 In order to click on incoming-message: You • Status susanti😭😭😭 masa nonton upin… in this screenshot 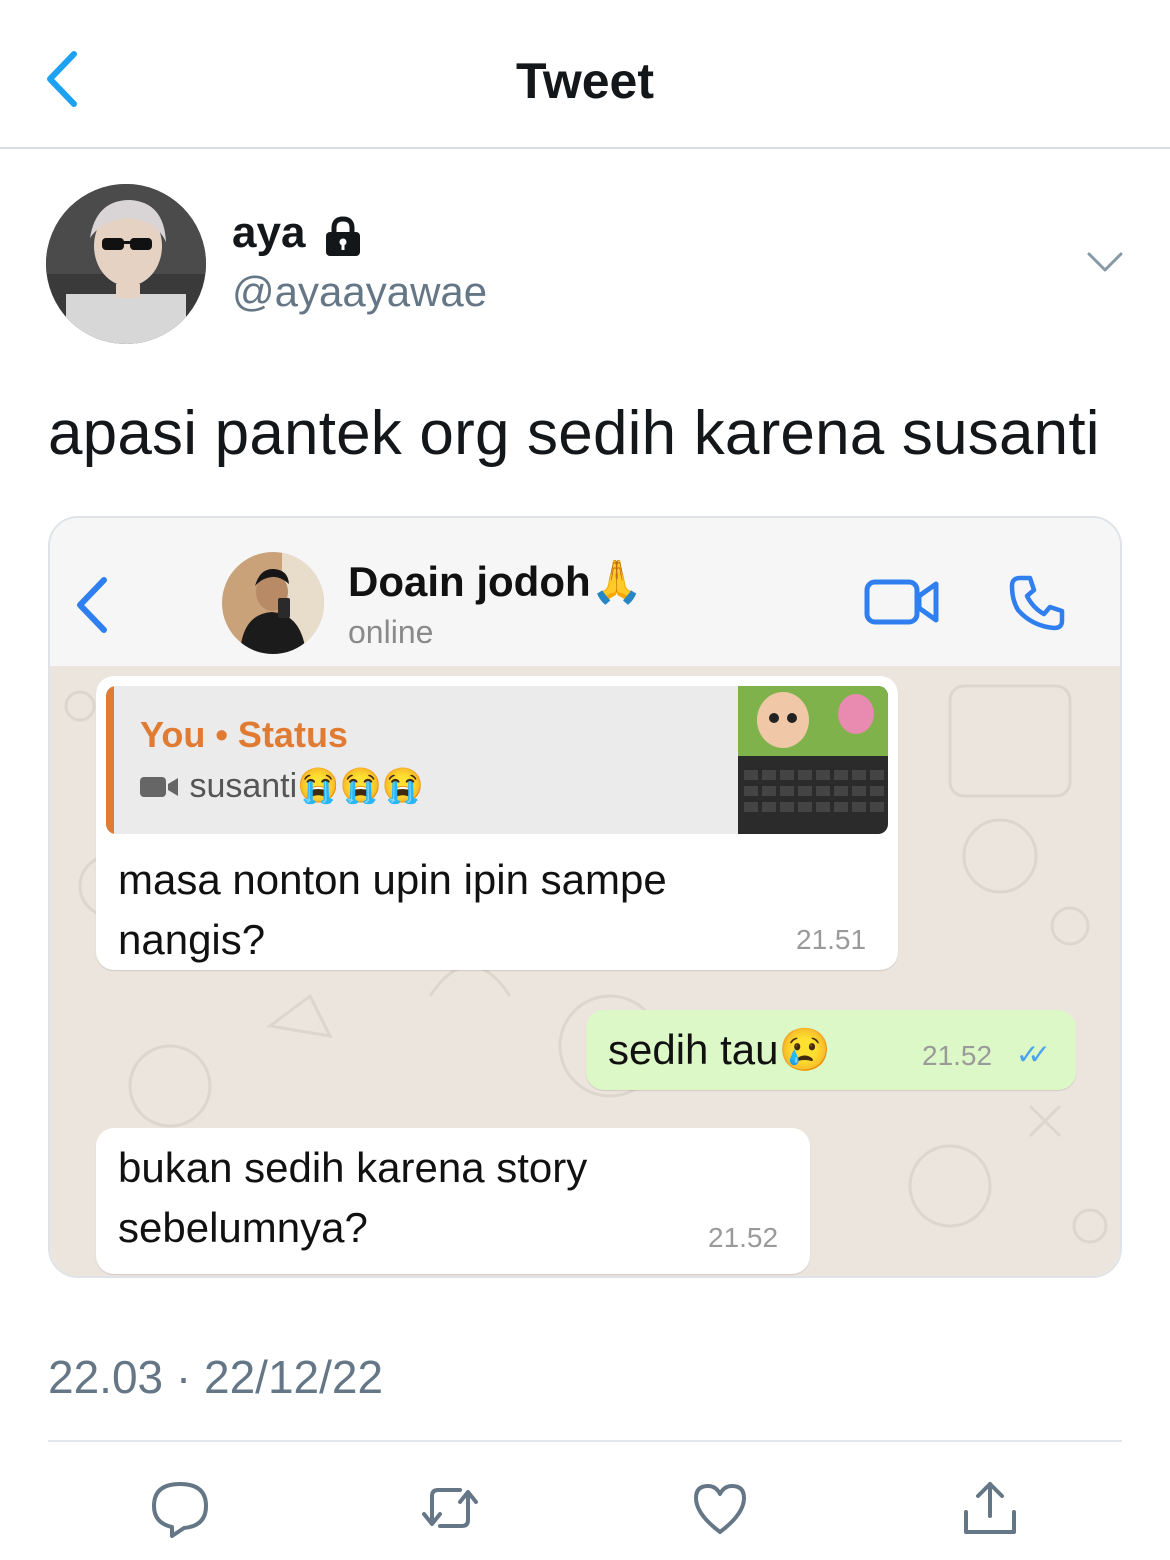, I will do `click(497, 823)`.